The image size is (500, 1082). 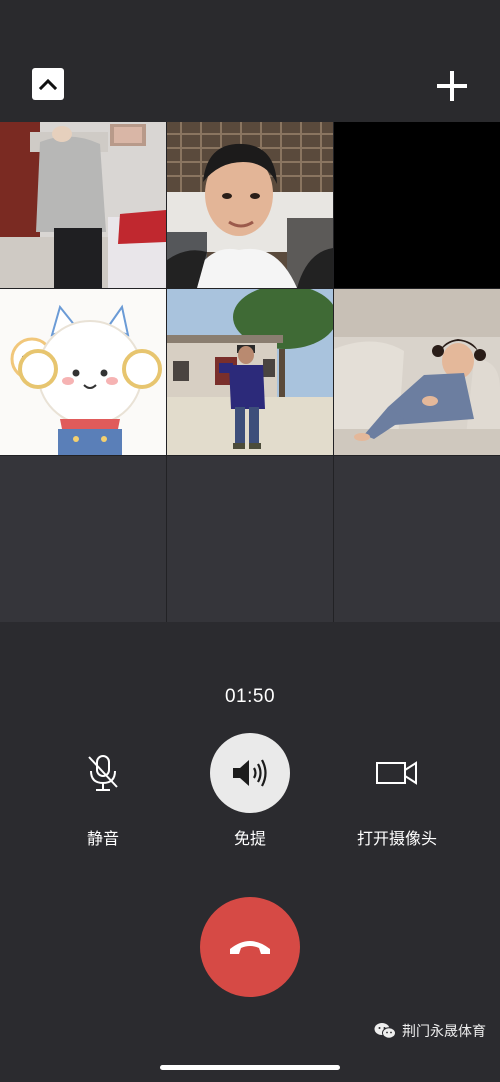 I want to click on cartoon-cat-avatar, so click(x=83, y=372).